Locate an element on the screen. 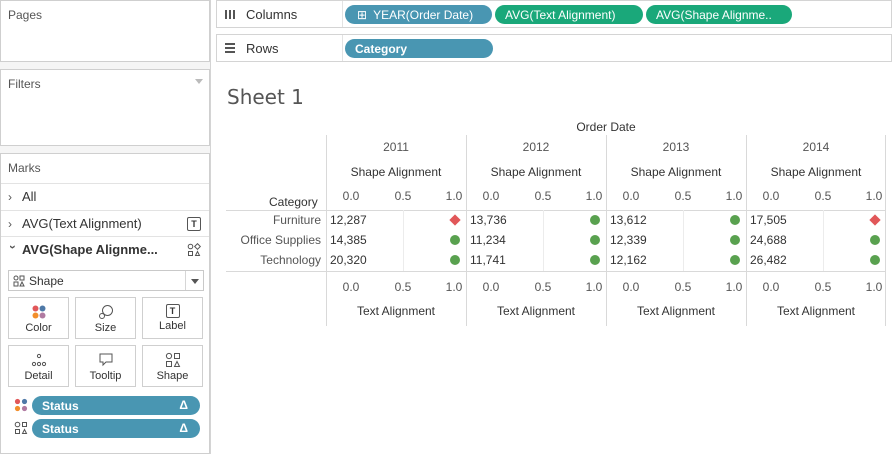 The width and height of the screenshot is (892, 454). label-button: T Label is located at coordinates (172, 318).